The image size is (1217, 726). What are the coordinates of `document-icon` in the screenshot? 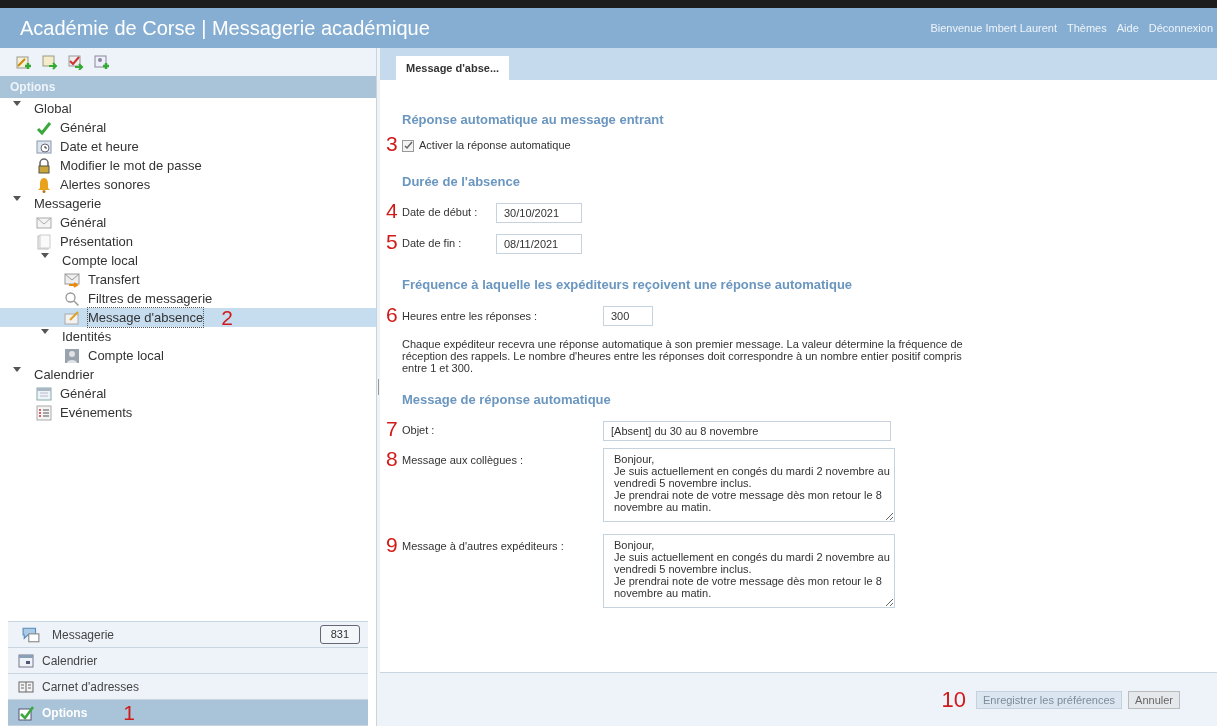 It's located at (44, 241).